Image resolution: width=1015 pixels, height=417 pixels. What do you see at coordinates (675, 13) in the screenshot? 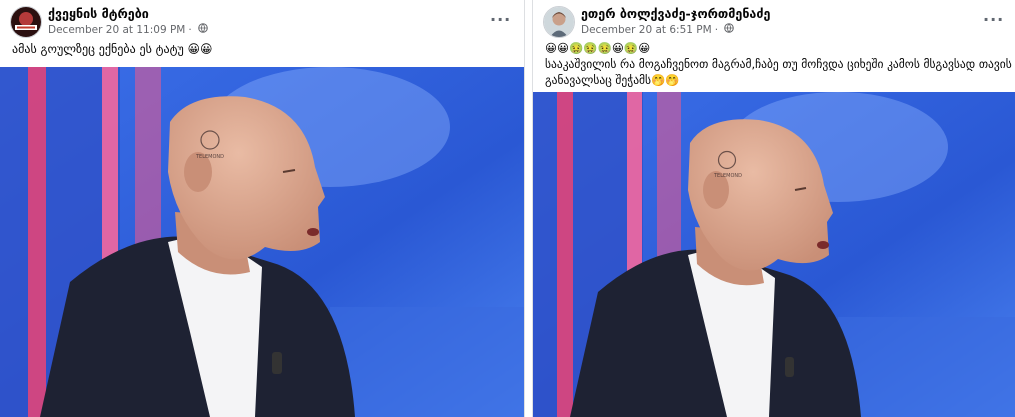
I see `author-name: ეთერ ბოლქვაძე-ჯორთმენაძე` at bounding box center [675, 13].